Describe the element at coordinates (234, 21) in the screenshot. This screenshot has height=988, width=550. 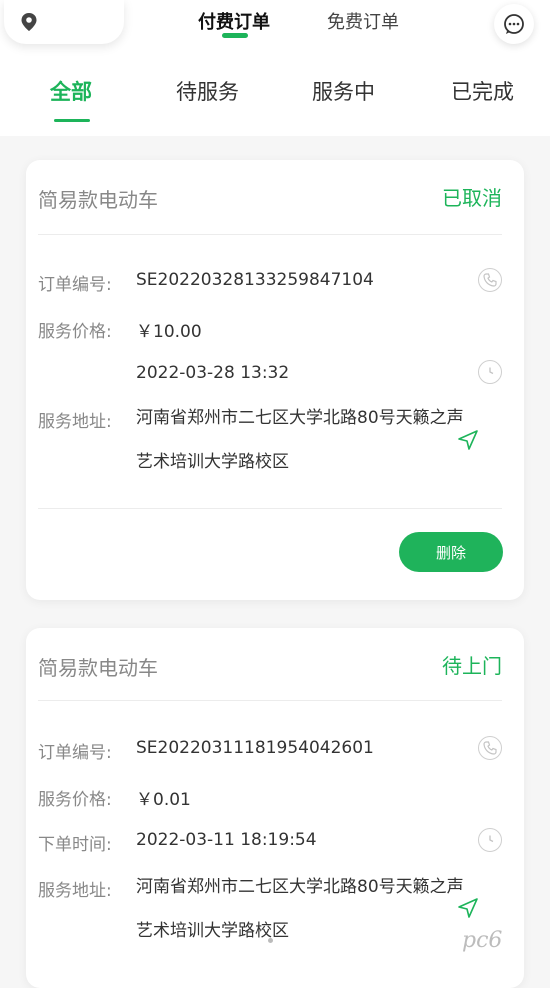
I see `tab-paid-orders: 付费订单` at that location.